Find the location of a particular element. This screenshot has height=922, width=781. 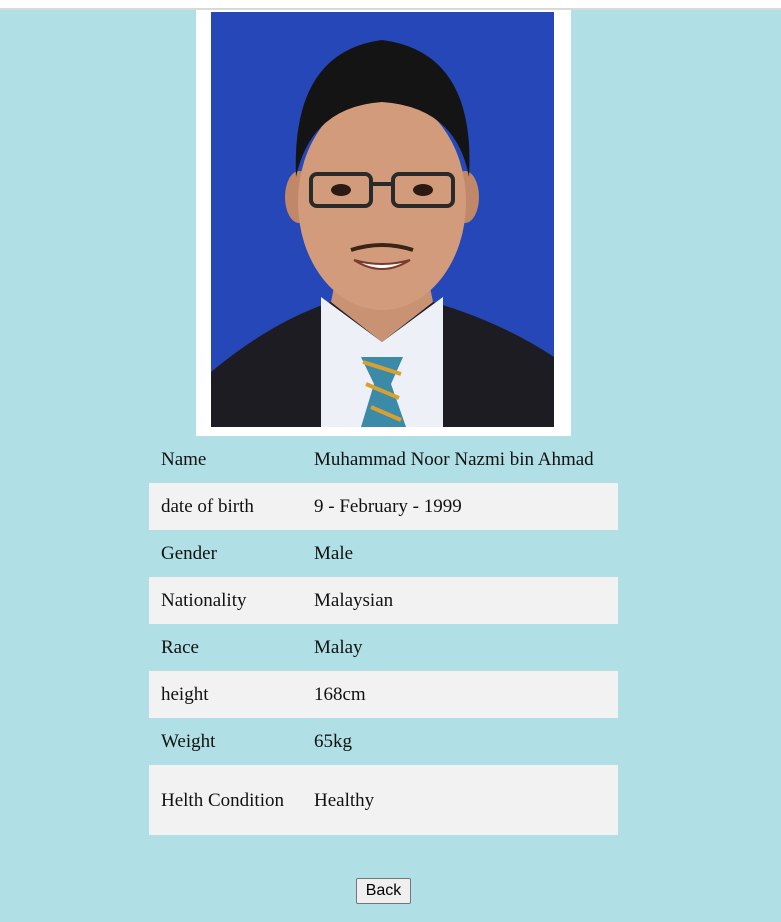

name-label: Name is located at coordinates (184, 459).